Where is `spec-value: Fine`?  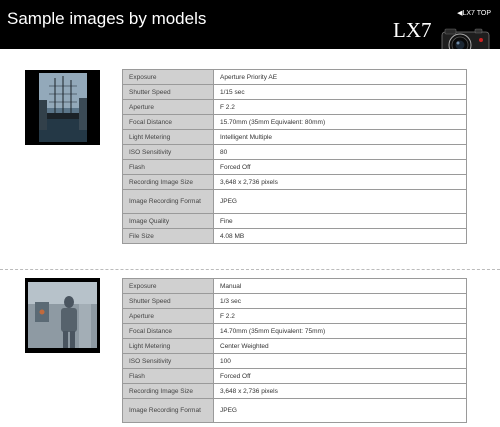
spec-value: Fine is located at coordinates (340, 221).